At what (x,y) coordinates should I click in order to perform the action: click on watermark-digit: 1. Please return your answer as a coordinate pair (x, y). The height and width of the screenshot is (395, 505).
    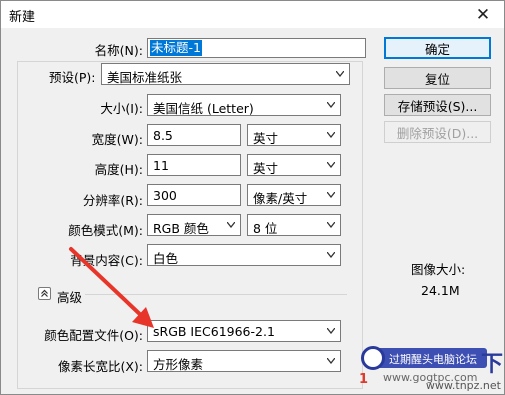
    Looking at the image, I should click on (364, 379).